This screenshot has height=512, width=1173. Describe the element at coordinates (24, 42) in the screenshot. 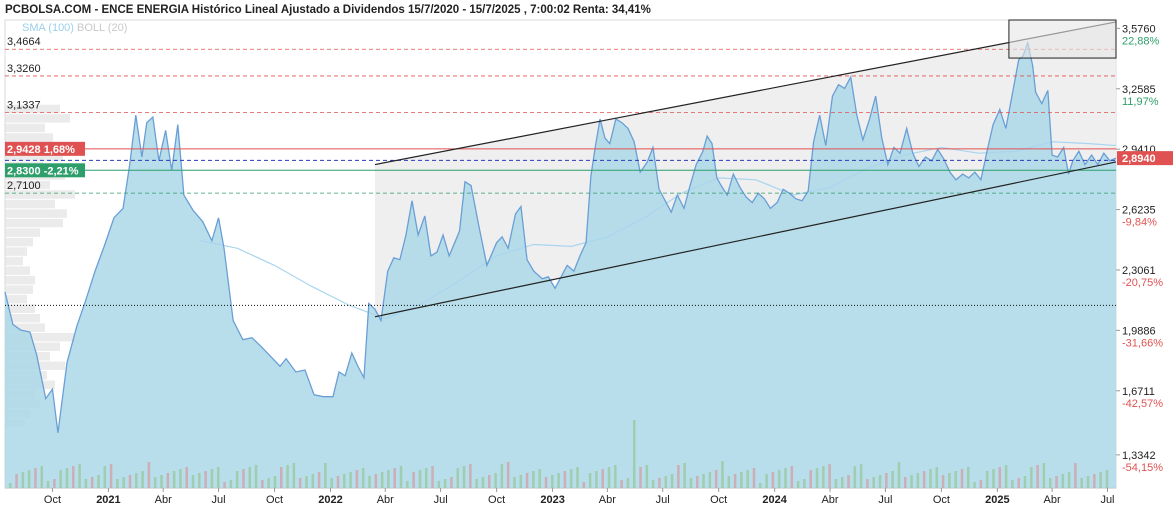

I see `level-label: 3,4664` at that location.